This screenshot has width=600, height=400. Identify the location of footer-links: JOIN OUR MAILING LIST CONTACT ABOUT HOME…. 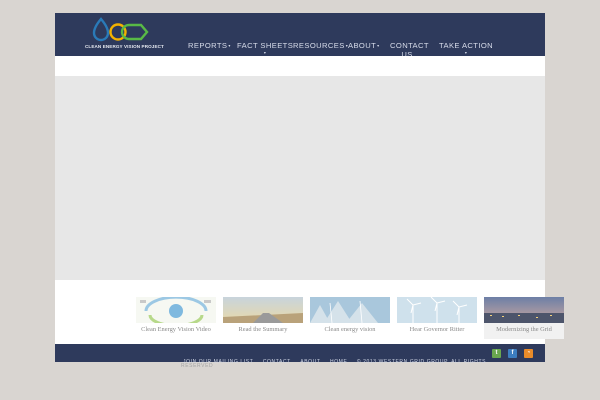
(334, 359).